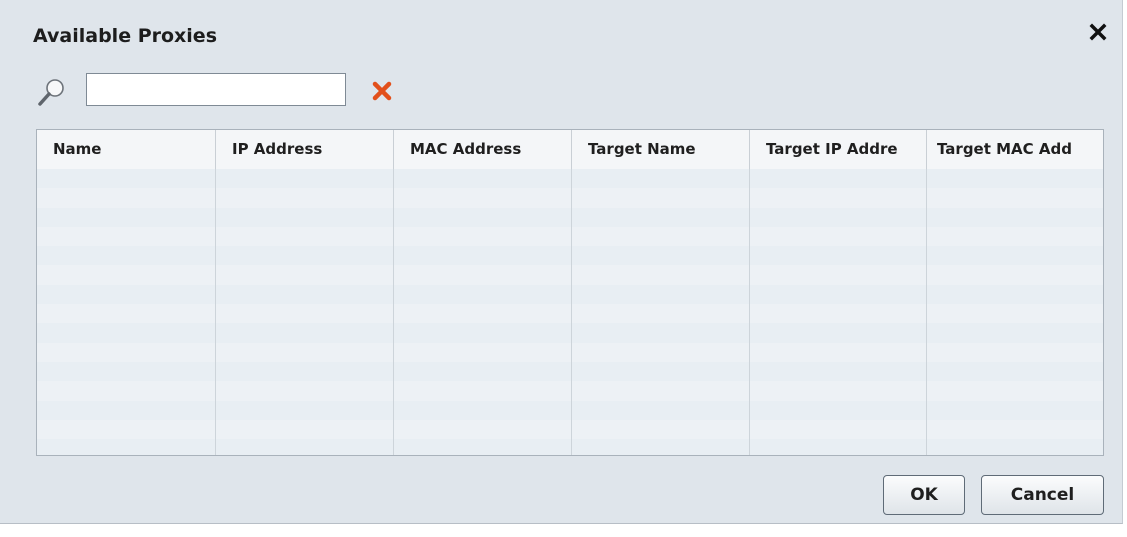 Image resolution: width=1127 pixels, height=537 pixels. Describe the element at coordinates (126, 149) in the screenshot. I see `column-header-name: Name` at that location.